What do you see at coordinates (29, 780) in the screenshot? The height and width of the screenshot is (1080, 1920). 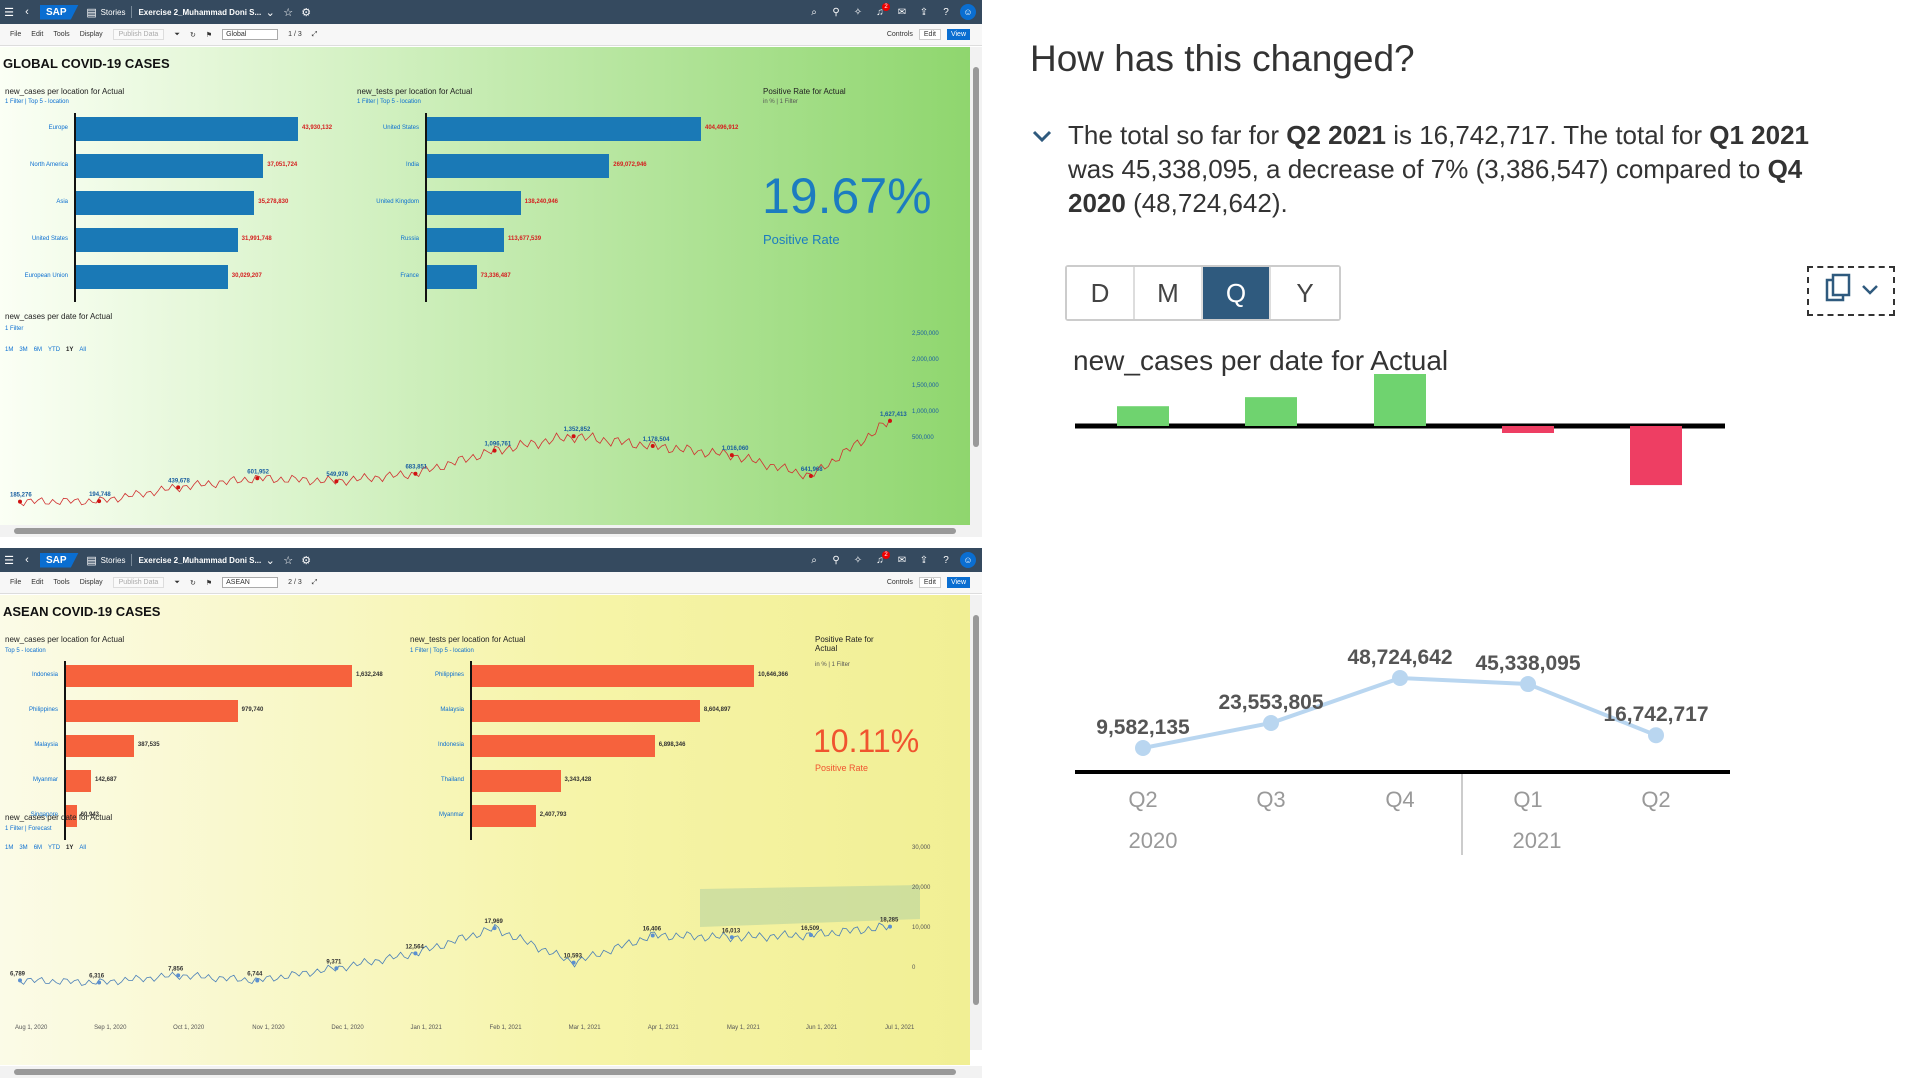 I see `category-label: Myanmar` at bounding box center [29, 780].